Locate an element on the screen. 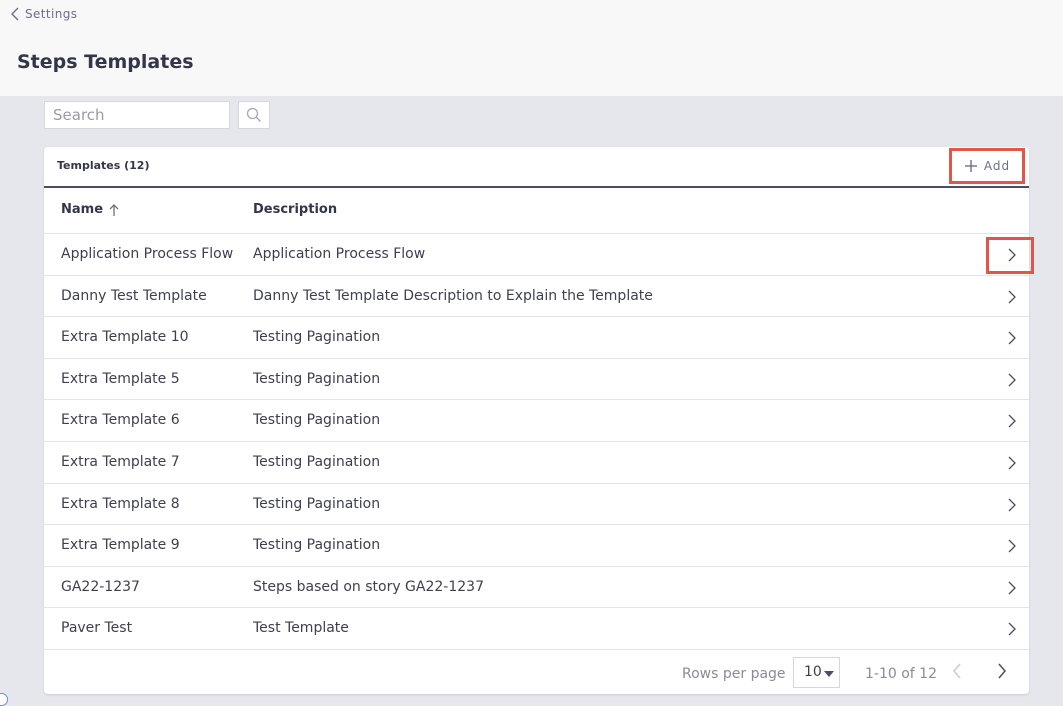 This screenshot has height=706, width=1063. add-template-button: Add is located at coordinates (987, 166).